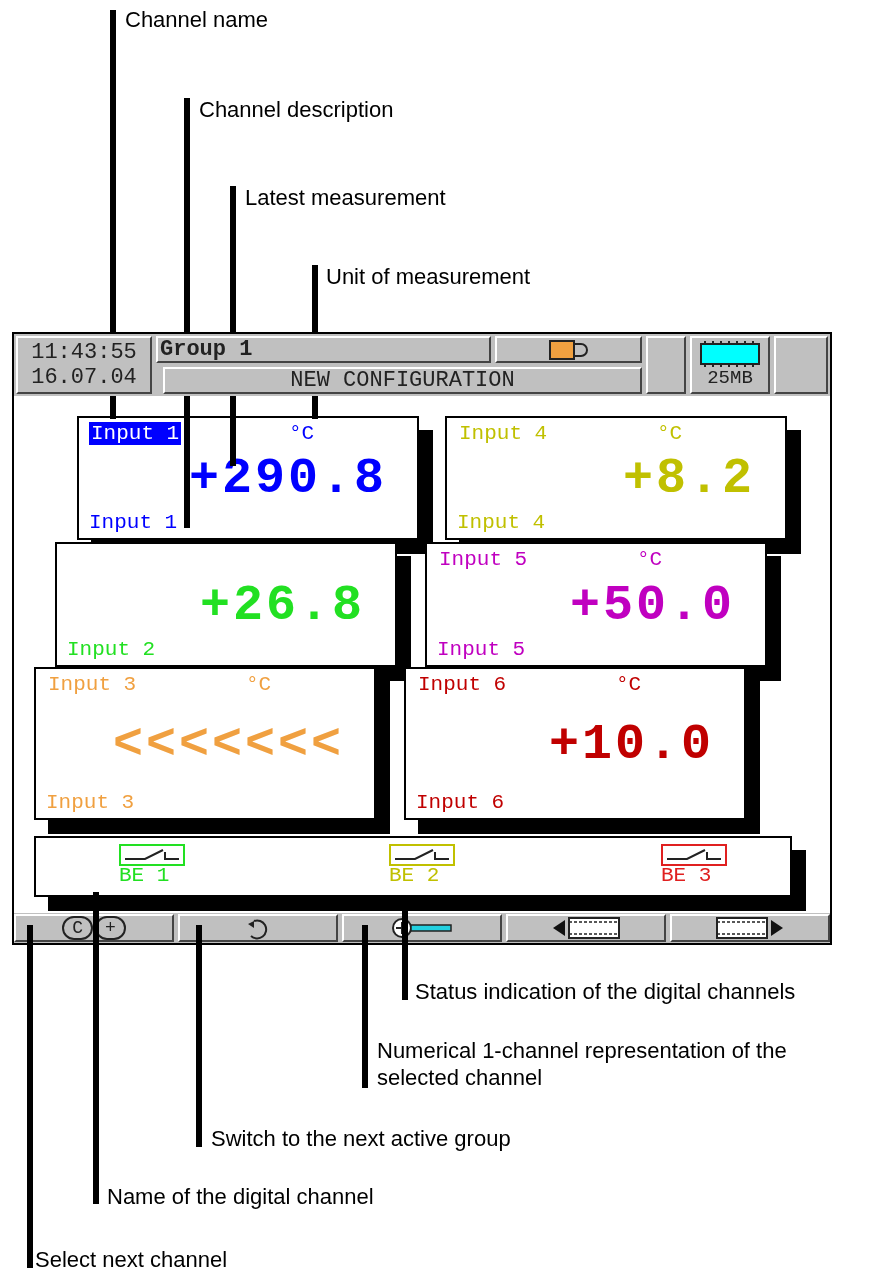 This screenshot has width=888, height=1272. What do you see at coordinates (462, 684) in the screenshot?
I see `channel-name: Input 6` at bounding box center [462, 684].